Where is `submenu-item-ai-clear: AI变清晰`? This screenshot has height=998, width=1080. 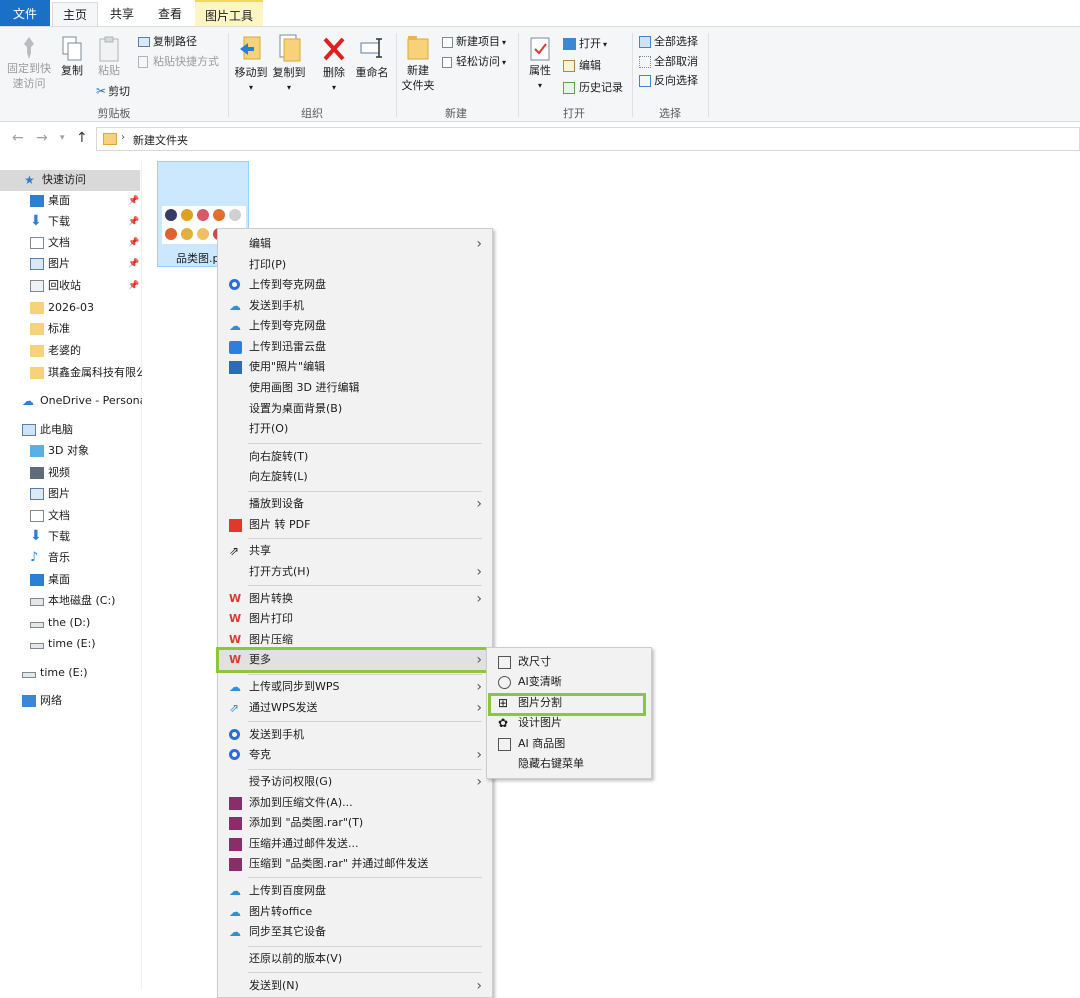 submenu-item-ai-clear: AI变清晰 is located at coordinates (569, 682).